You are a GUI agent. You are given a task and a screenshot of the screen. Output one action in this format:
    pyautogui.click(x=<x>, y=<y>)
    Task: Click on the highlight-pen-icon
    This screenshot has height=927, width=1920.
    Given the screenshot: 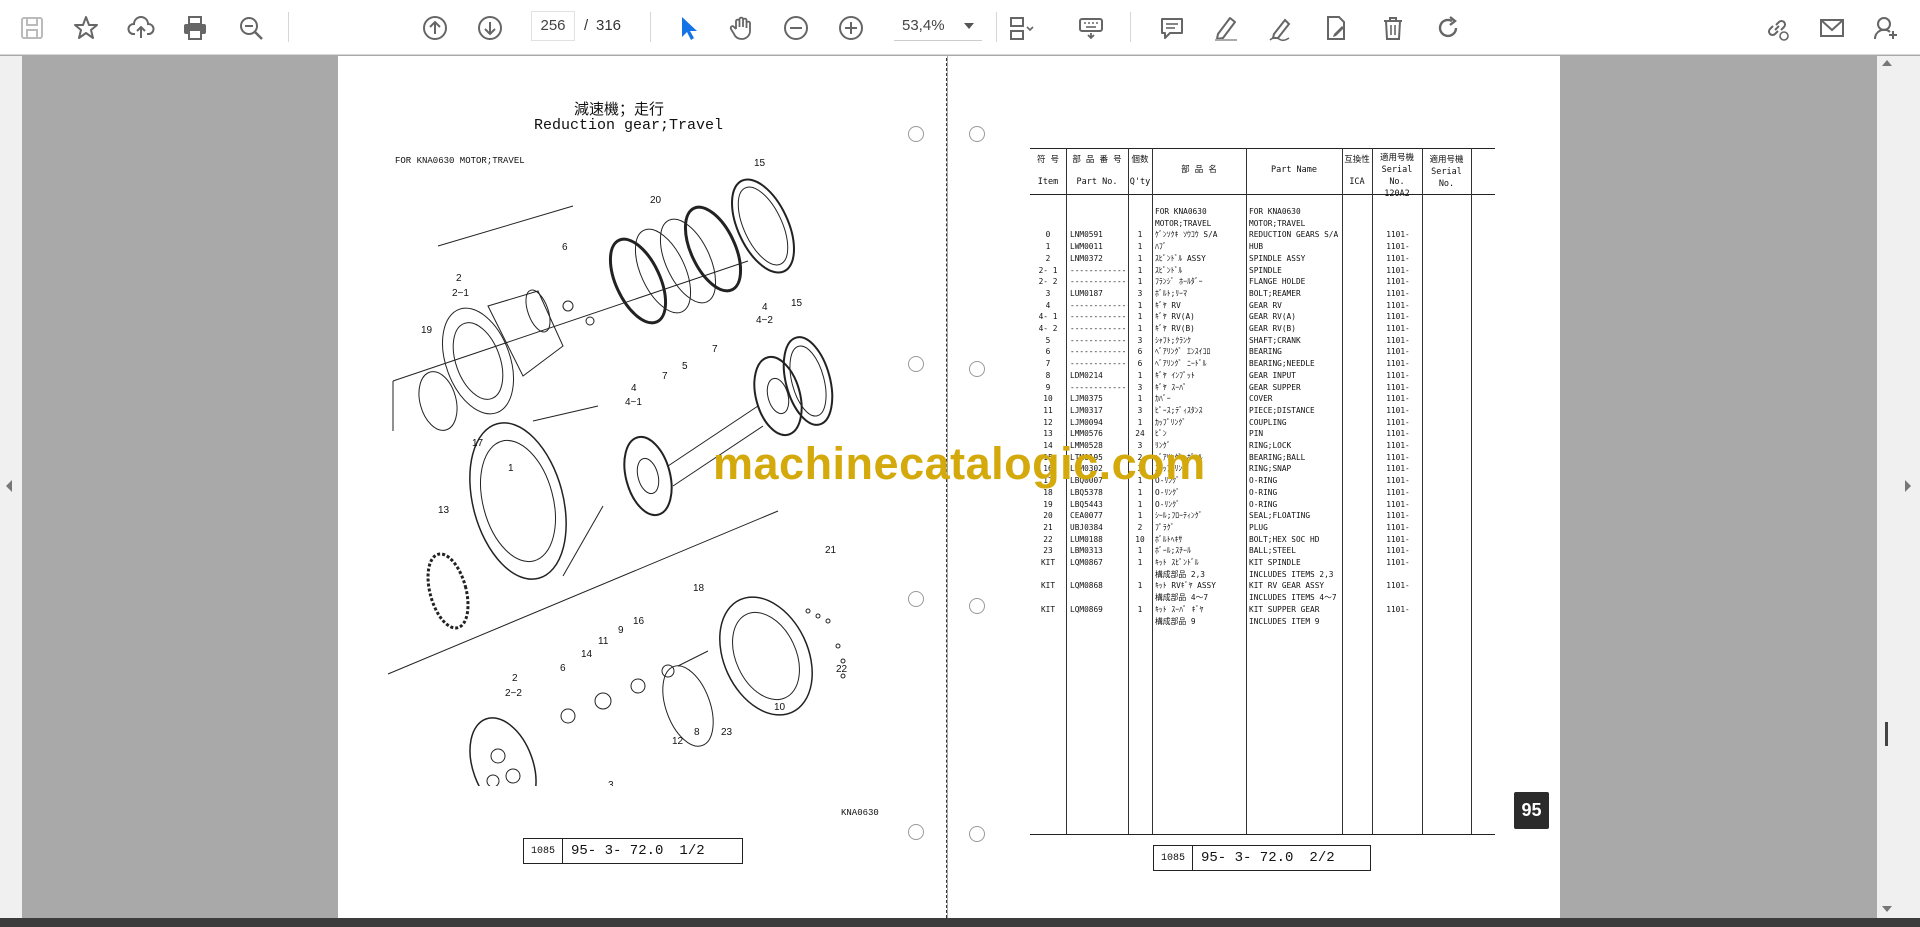 What is the action you would take?
    pyautogui.click(x=1226, y=28)
    